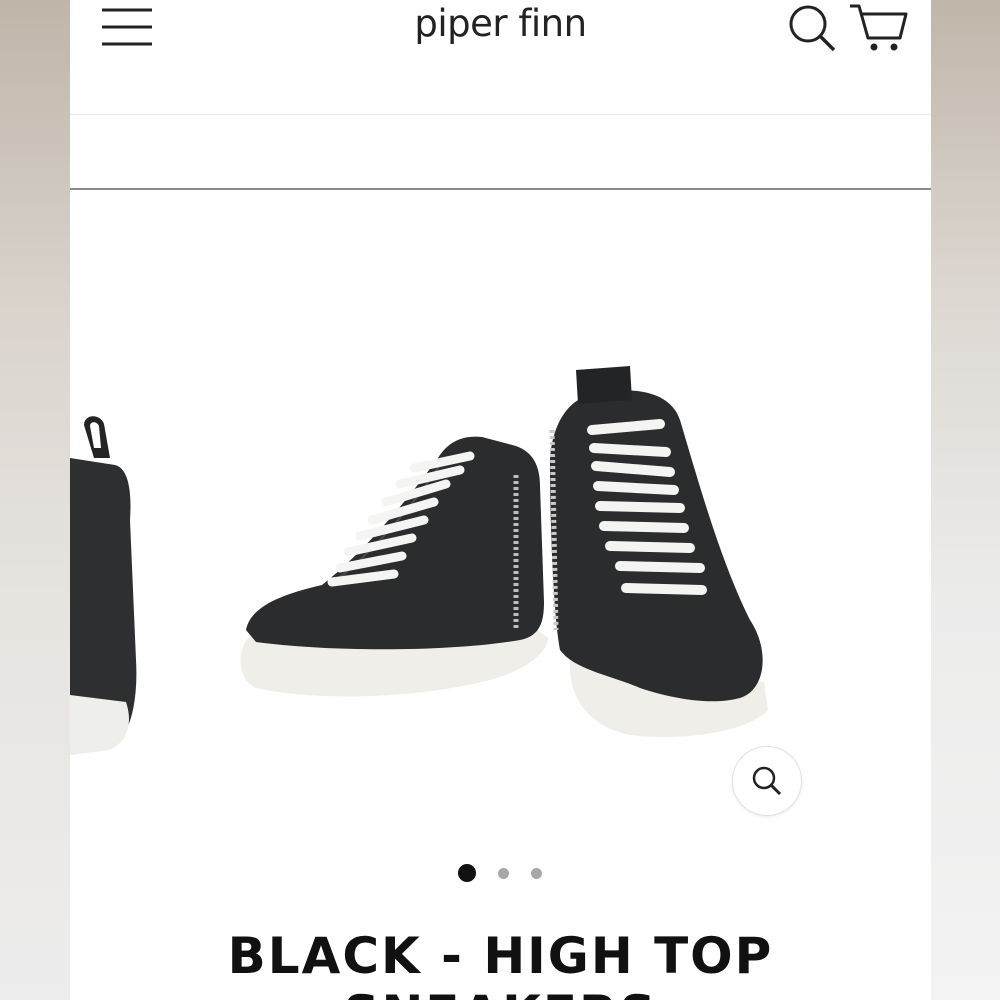  I want to click on background-blur-left, so click(35, 500).